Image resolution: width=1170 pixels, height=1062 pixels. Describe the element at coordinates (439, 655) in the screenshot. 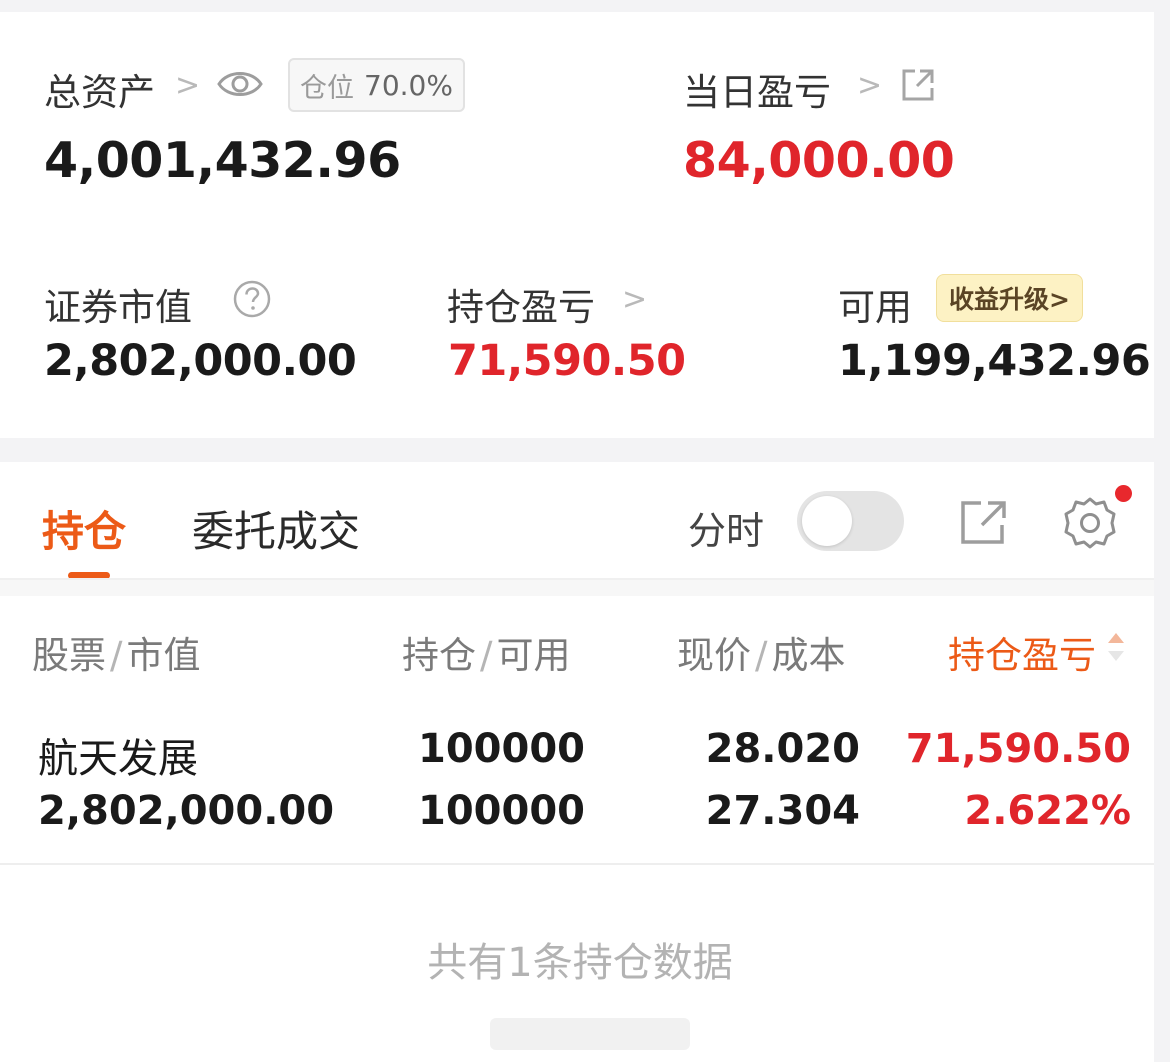

I see `header-shares: 持仓` at that location.